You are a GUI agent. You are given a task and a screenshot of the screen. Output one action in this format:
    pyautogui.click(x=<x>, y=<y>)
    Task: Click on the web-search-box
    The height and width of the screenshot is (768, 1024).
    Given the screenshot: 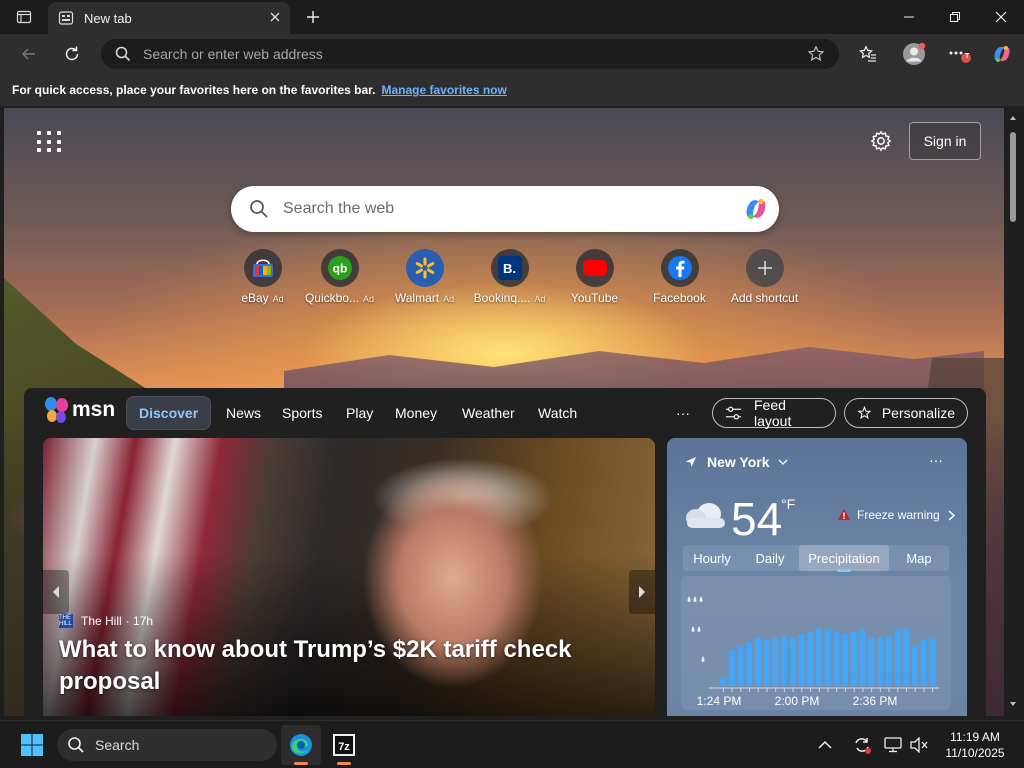 What is the action you would take?
    pyautogui.click(x=505, y=209)
    